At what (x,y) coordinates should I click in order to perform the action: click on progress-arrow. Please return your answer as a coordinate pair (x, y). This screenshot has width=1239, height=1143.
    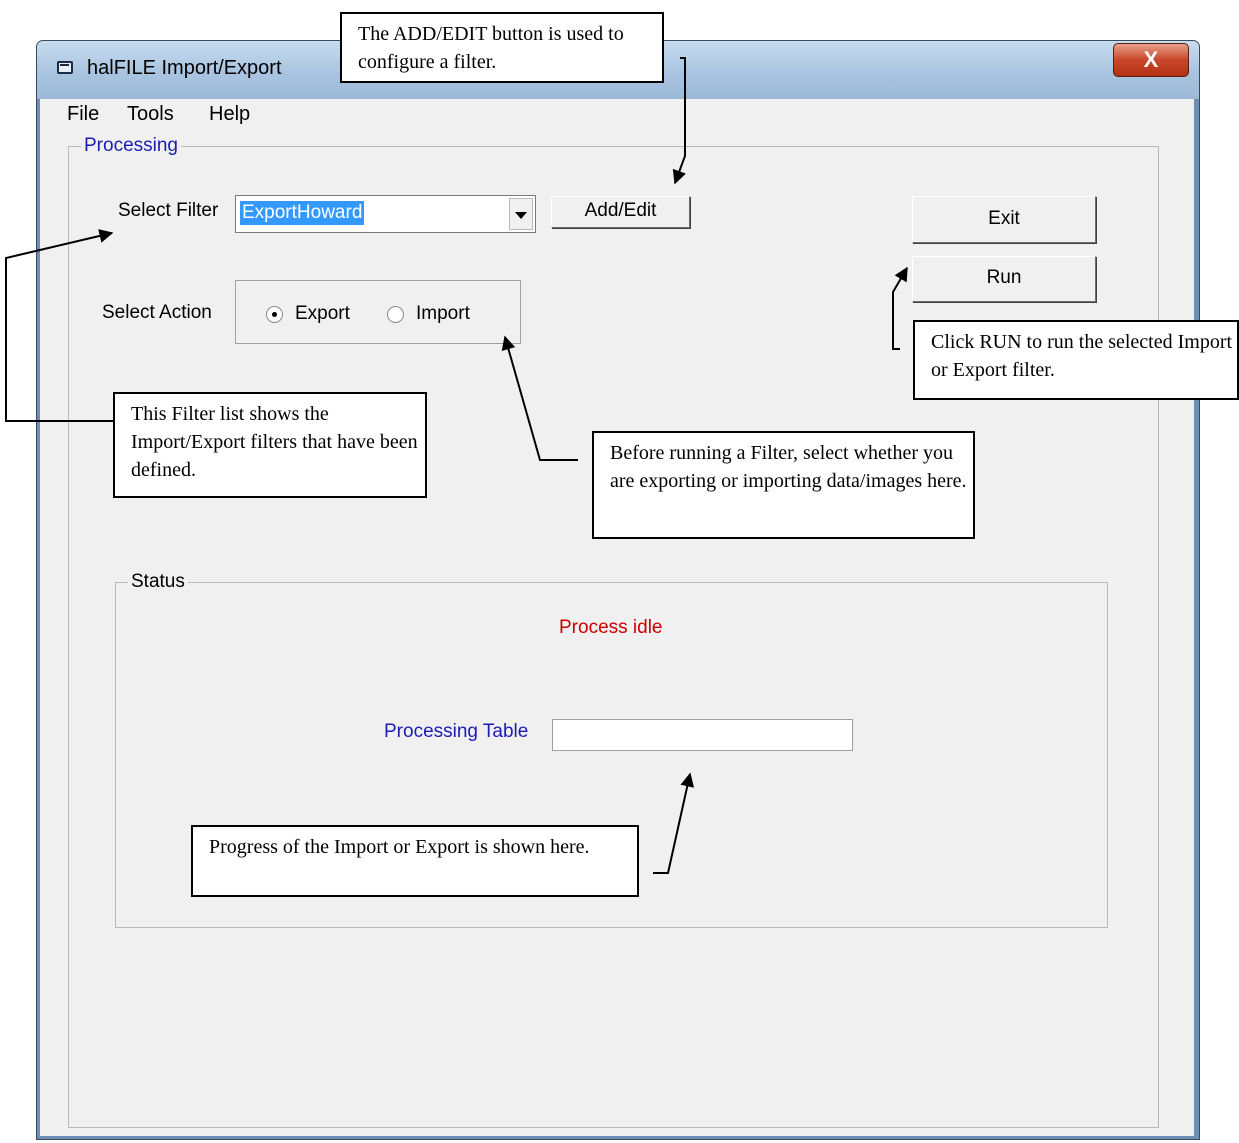
    Looking at the image, I should click on (674, 823).